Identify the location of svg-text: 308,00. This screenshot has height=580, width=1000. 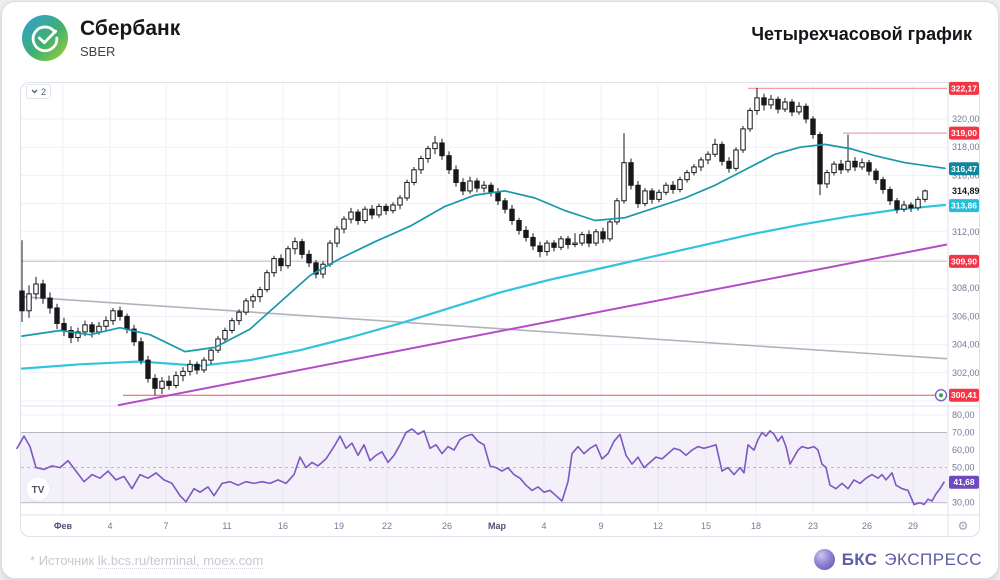
(966, 288).